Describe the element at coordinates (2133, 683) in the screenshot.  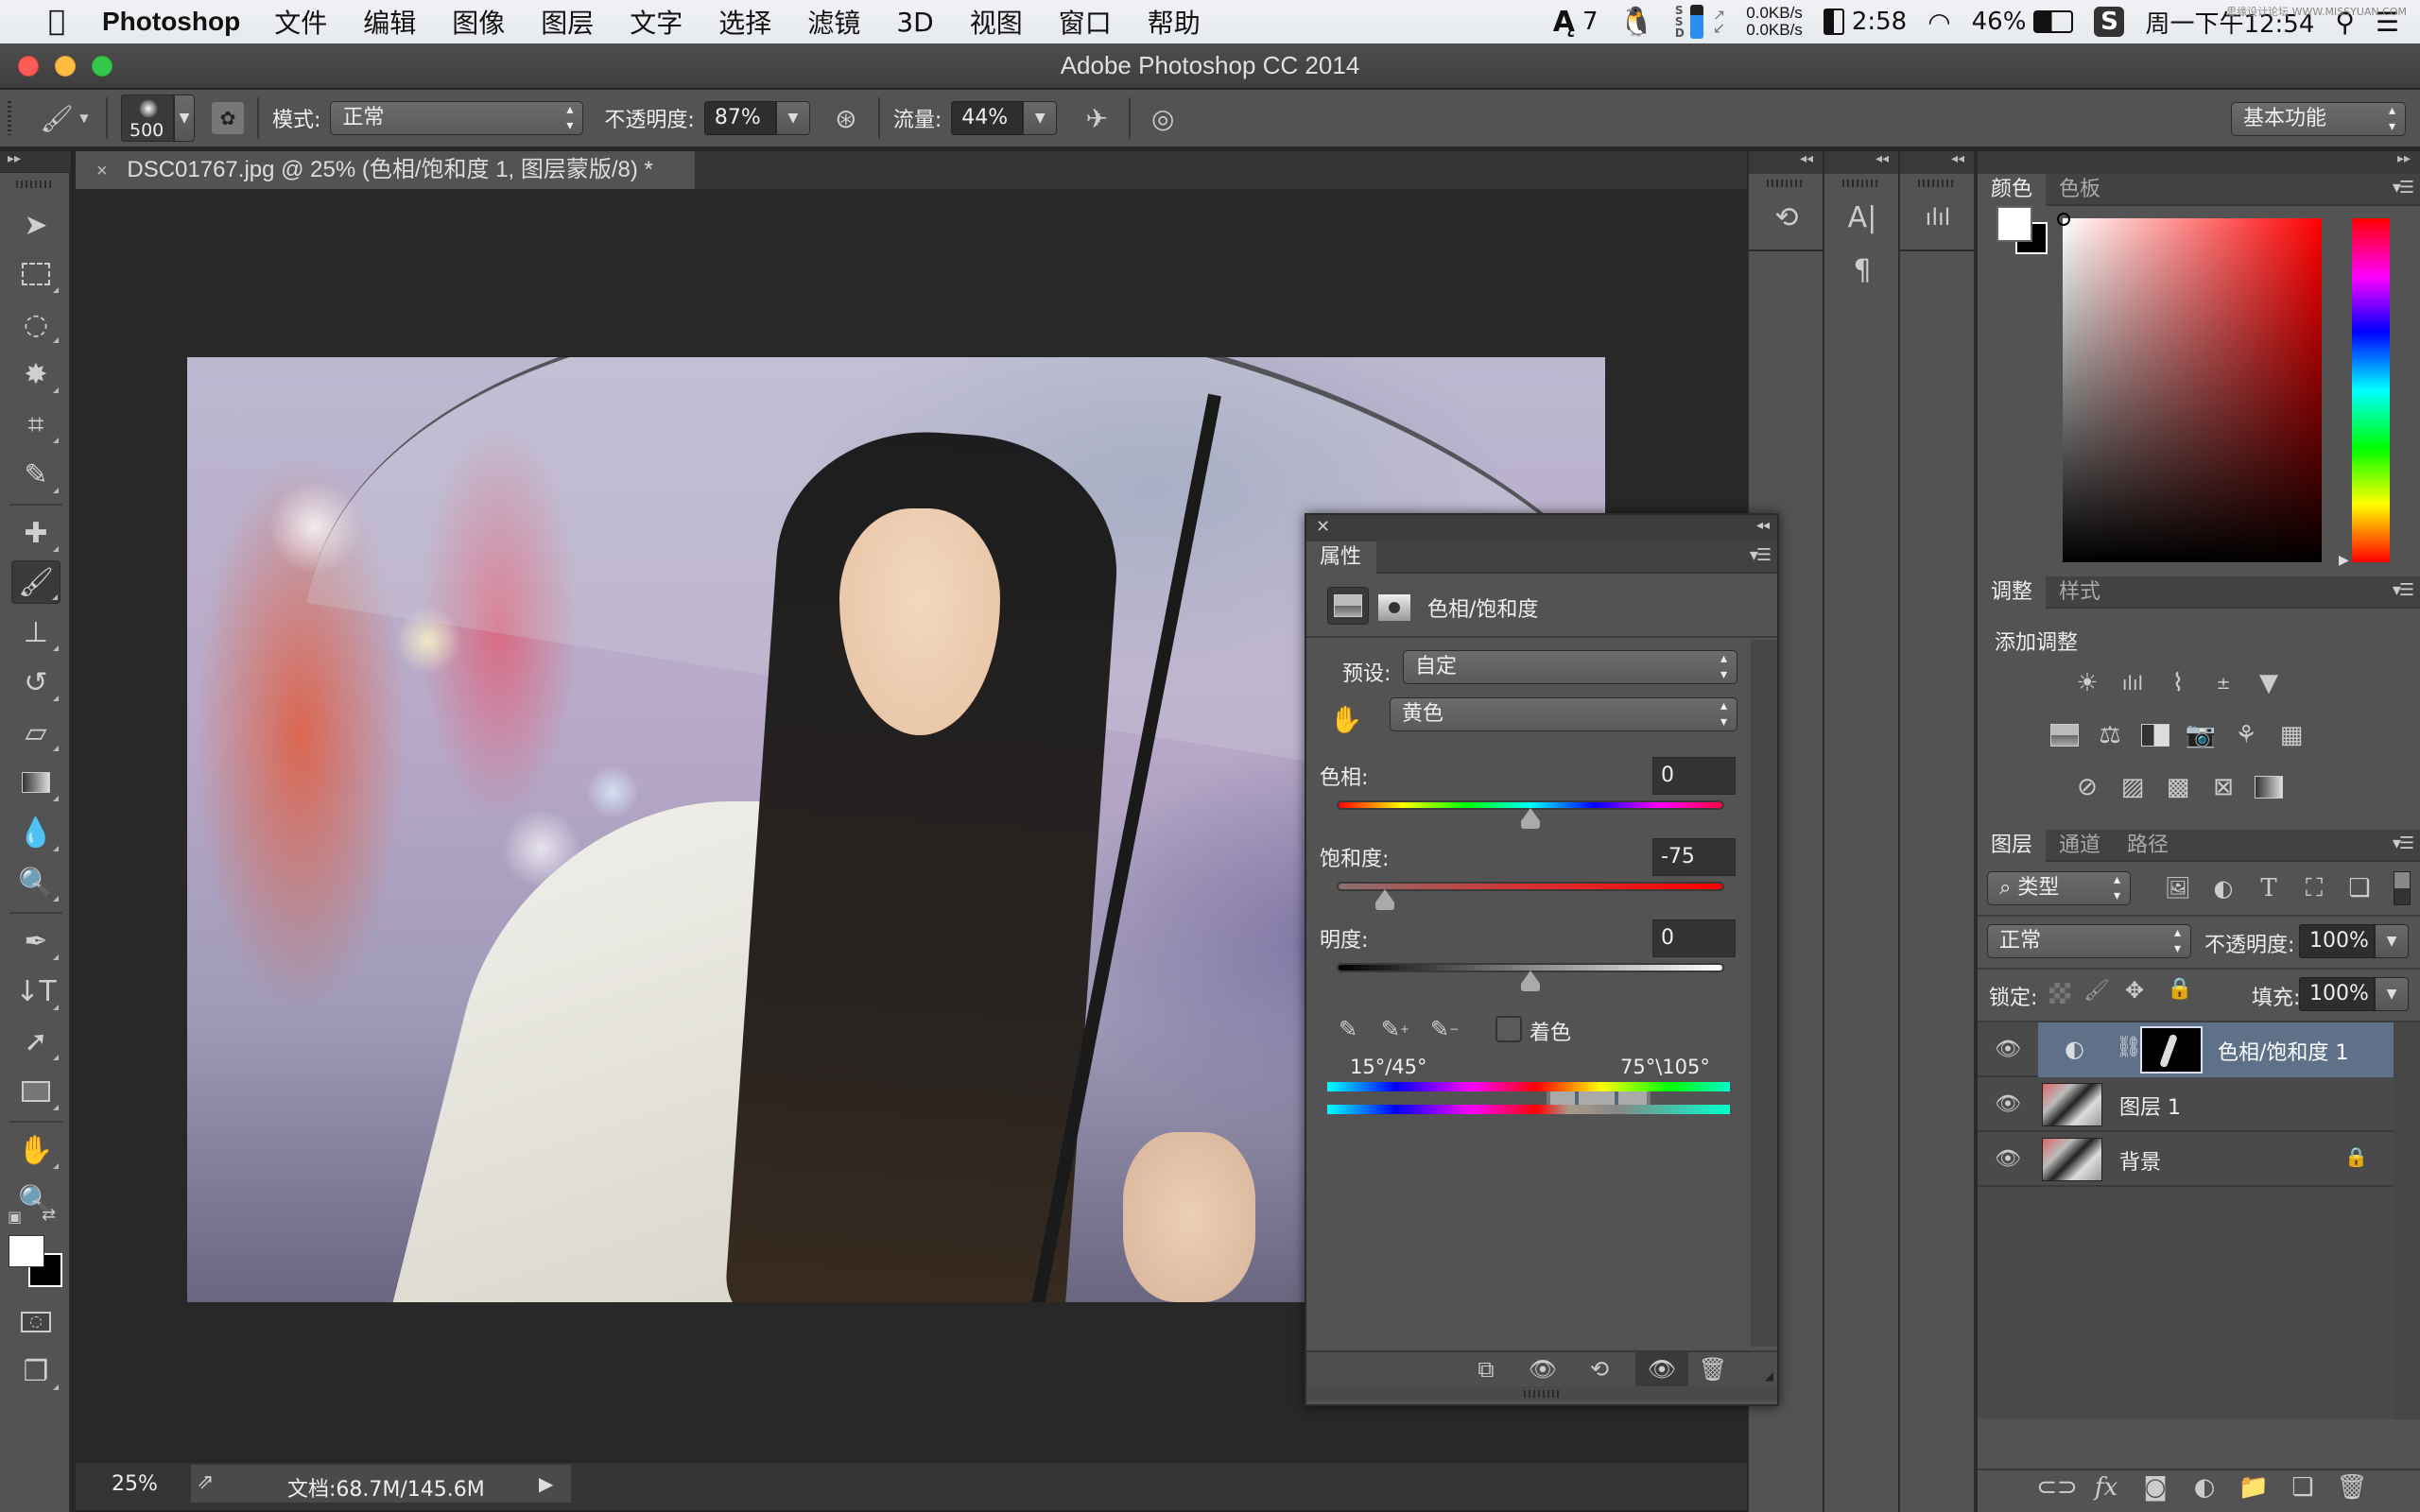
I see `levels-icon: ılıl` at that location.